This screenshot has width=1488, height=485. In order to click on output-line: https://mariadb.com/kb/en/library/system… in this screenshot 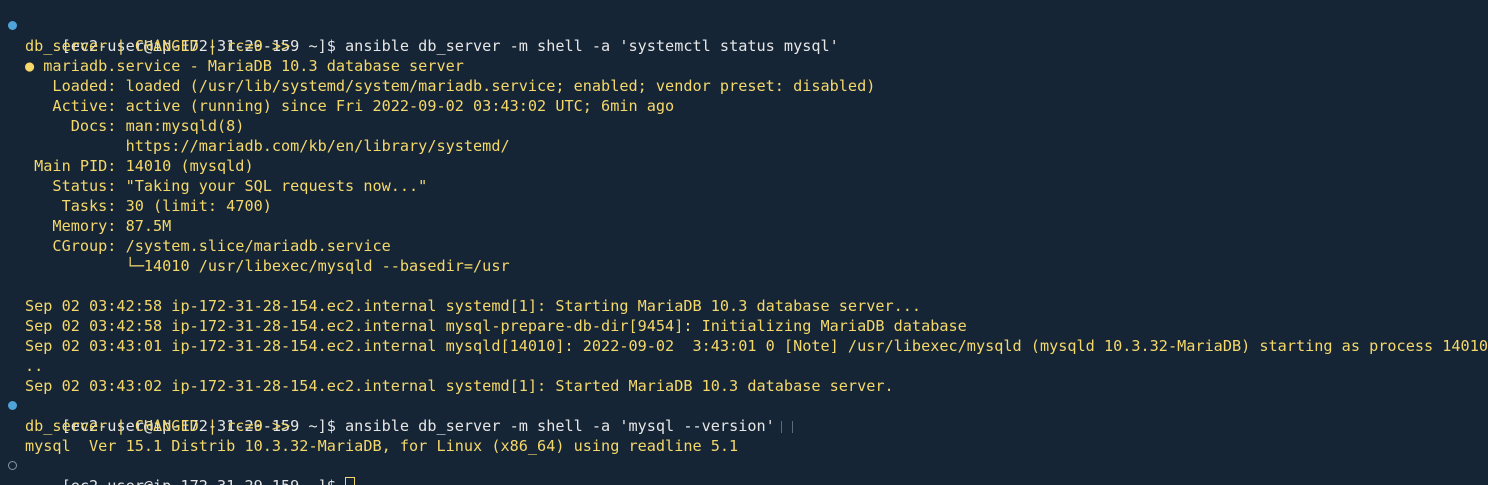, I will do `click(267, 146)`.